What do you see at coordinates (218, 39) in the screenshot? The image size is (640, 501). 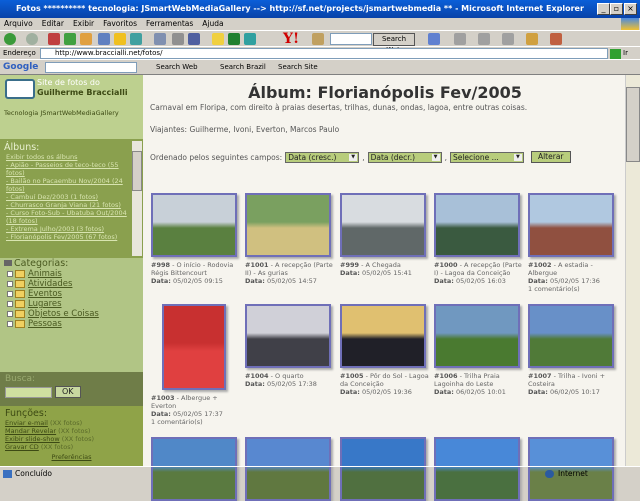 I see `note-icon` at bounding box center [218, 39].